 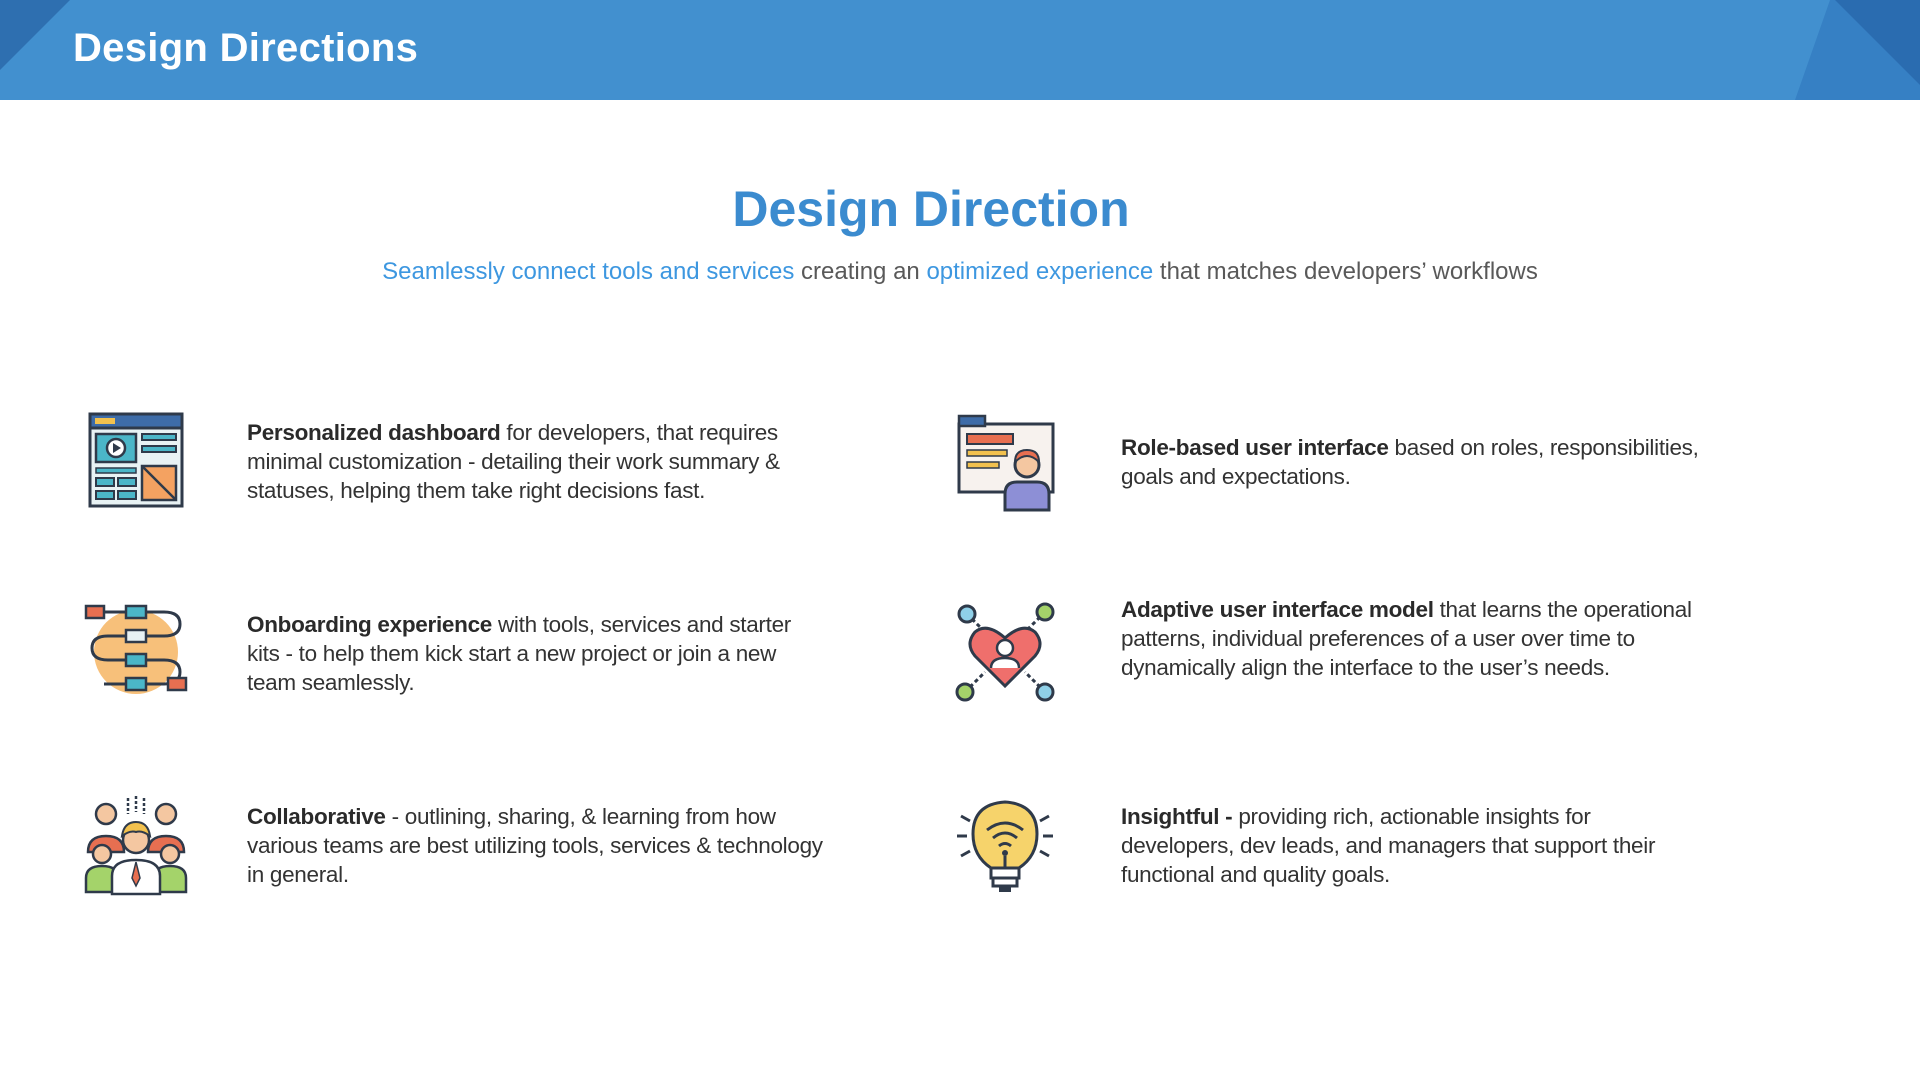 I want to click on workflow-icon, so click(x=136, y=649).